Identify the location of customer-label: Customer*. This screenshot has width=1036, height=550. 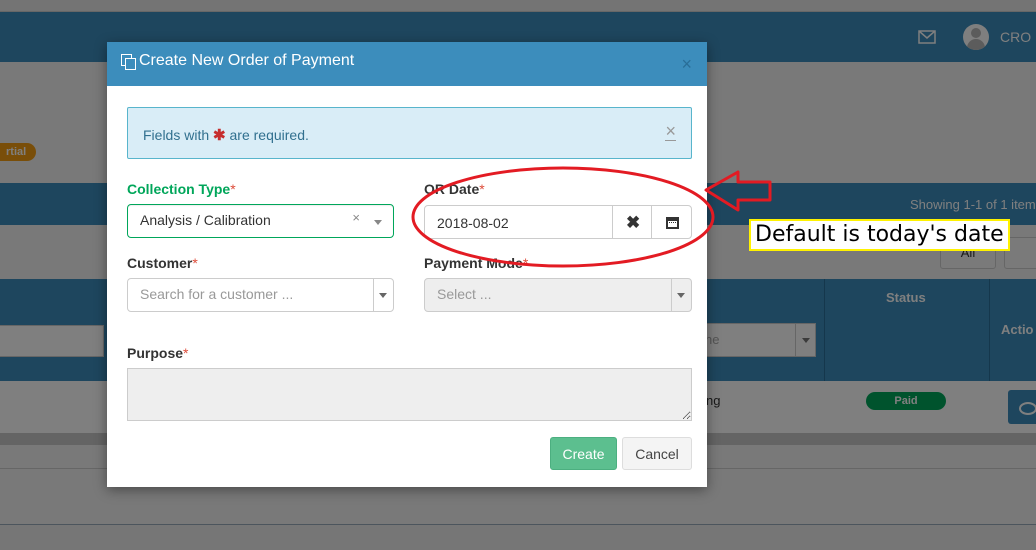
(162, 263).